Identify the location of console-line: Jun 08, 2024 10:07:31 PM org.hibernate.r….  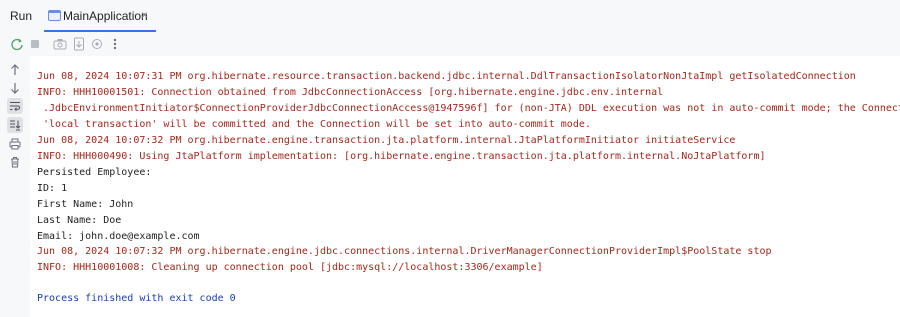
(446, 76).